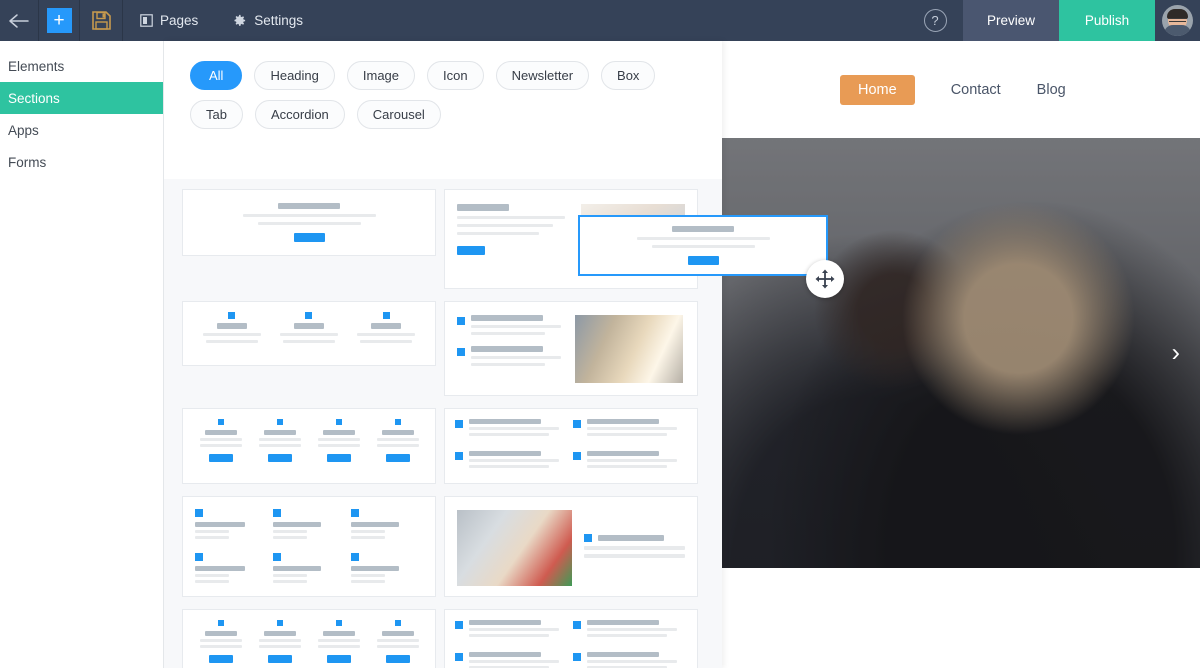 The height and width of the screenshot is (668, 1200). Describe the element at coordinates (1051, 90) in the screenshot. I see `site-nav-blog: Blog` at that location.